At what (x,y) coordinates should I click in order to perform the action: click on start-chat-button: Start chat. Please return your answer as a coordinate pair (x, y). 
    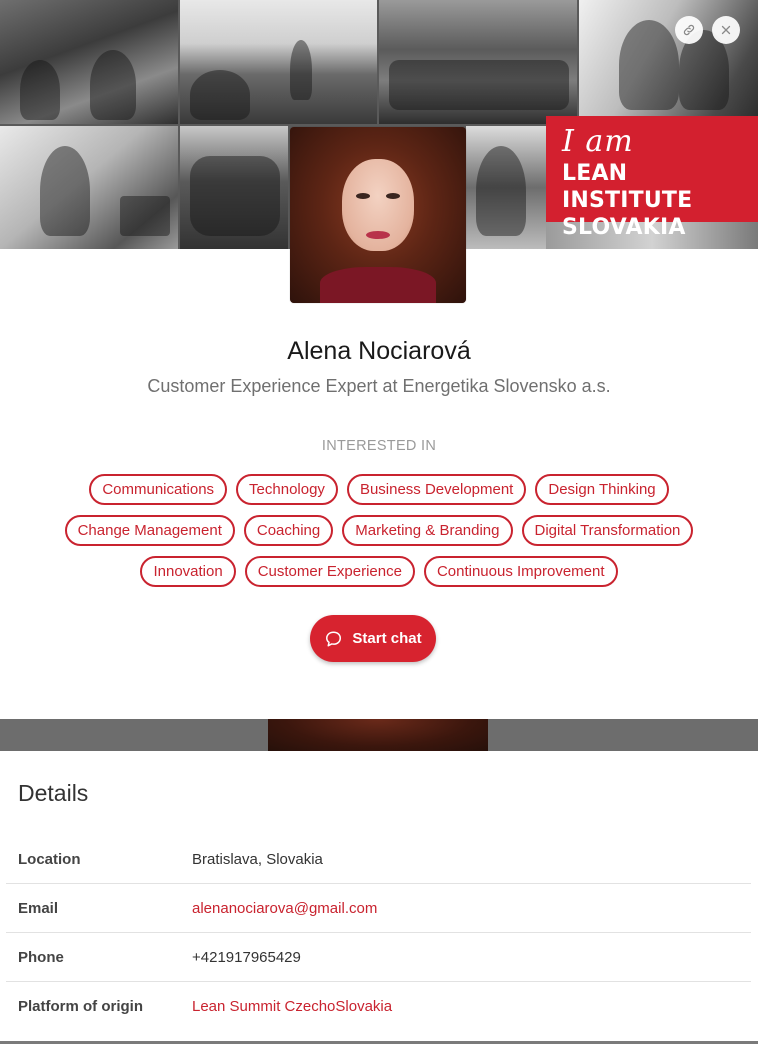
    Looking at the image, I should click on (373, 638).